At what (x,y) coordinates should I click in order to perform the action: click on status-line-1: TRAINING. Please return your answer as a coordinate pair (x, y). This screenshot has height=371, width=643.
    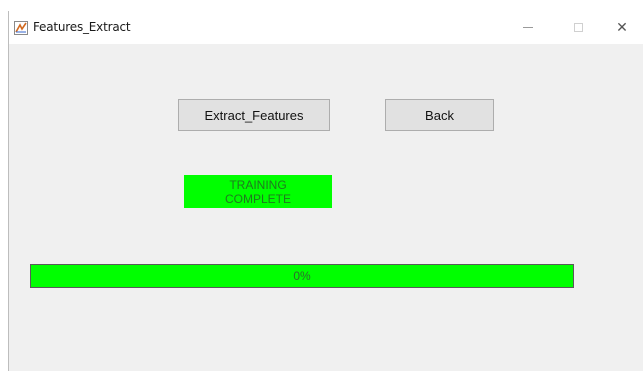
    Looking at the image, I should click on (258, 184).